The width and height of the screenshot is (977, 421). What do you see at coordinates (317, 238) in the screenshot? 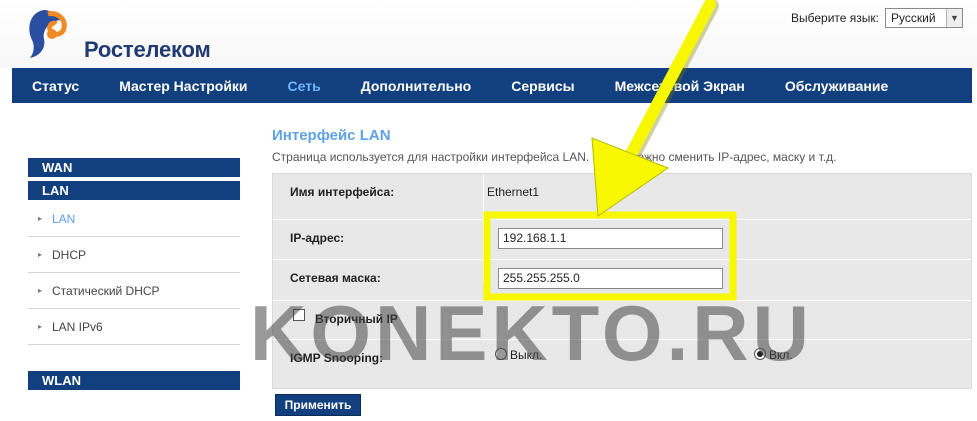
I see `ip-address-label: IP-адрес:` at bounding box center [317, 238].